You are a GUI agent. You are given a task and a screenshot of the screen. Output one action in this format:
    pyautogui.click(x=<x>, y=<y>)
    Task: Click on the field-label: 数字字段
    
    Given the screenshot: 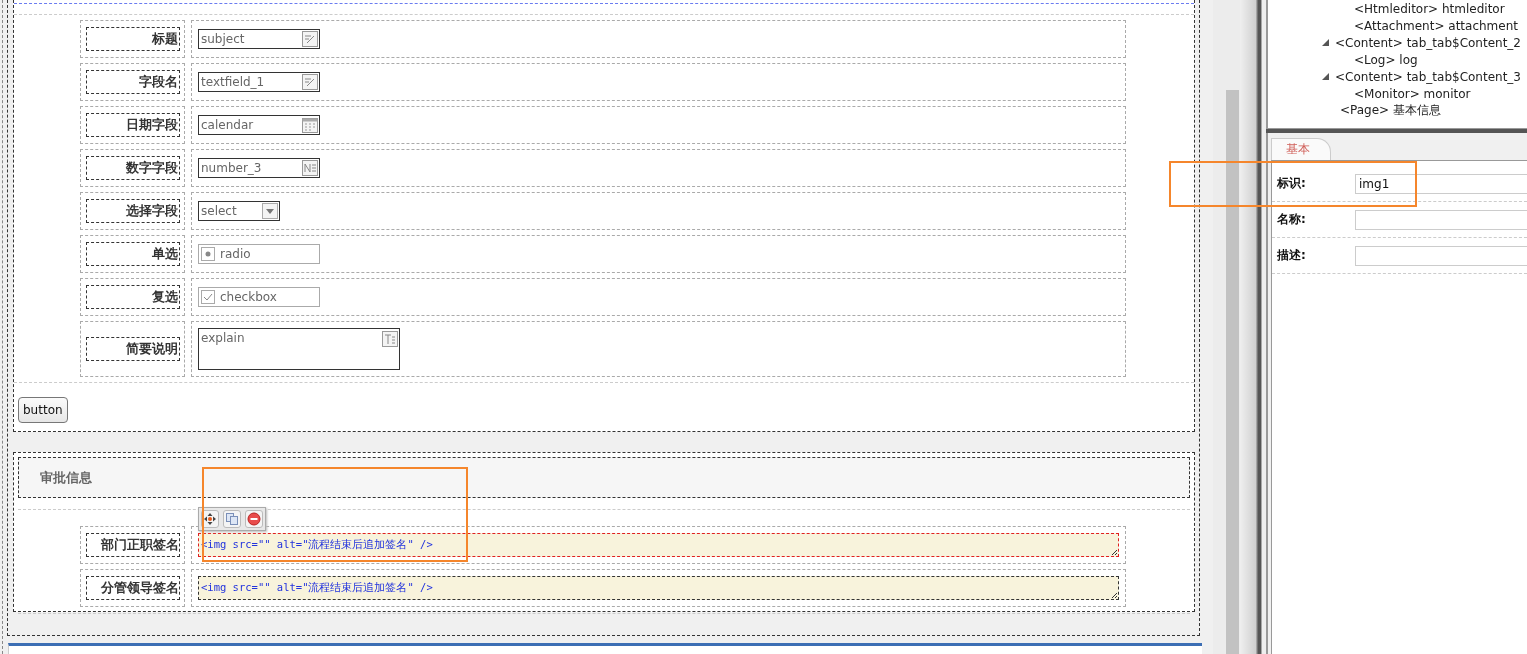 What is the action you would take?
    pyautogui.click(x=132, y=168)
    